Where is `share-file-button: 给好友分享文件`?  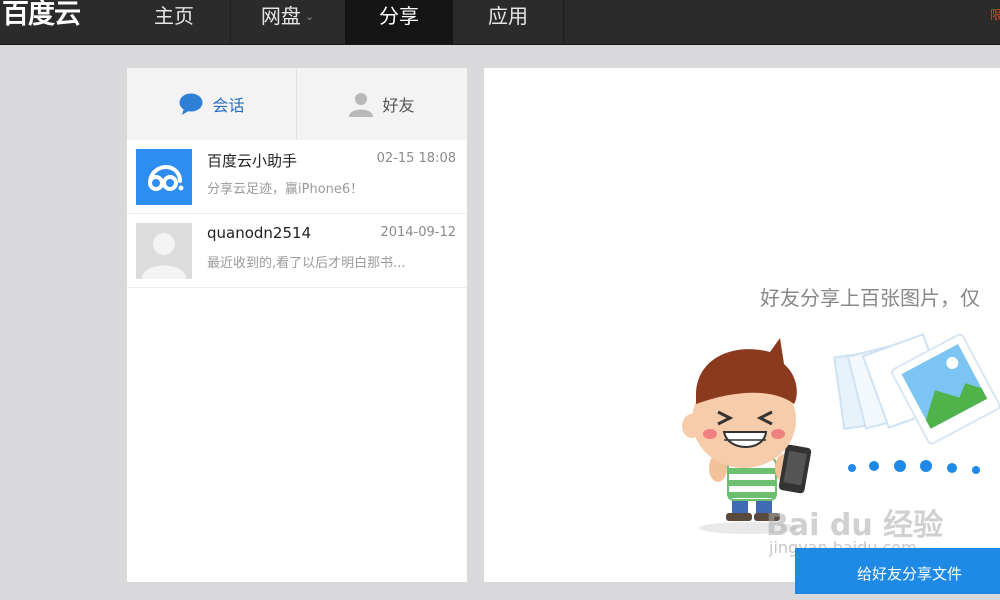 share-file-button: 给好友分享文件 is located at coordinates (897, 571).